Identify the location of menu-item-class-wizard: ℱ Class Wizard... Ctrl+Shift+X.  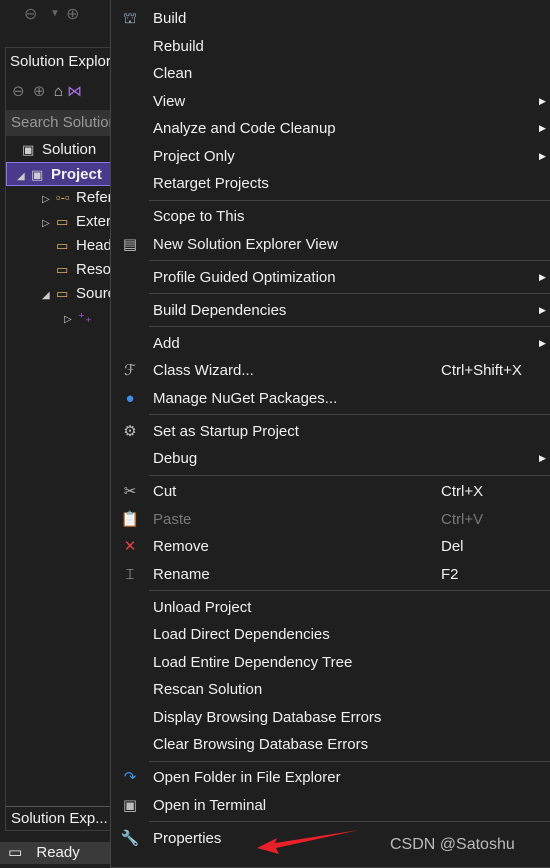
(330, 371).